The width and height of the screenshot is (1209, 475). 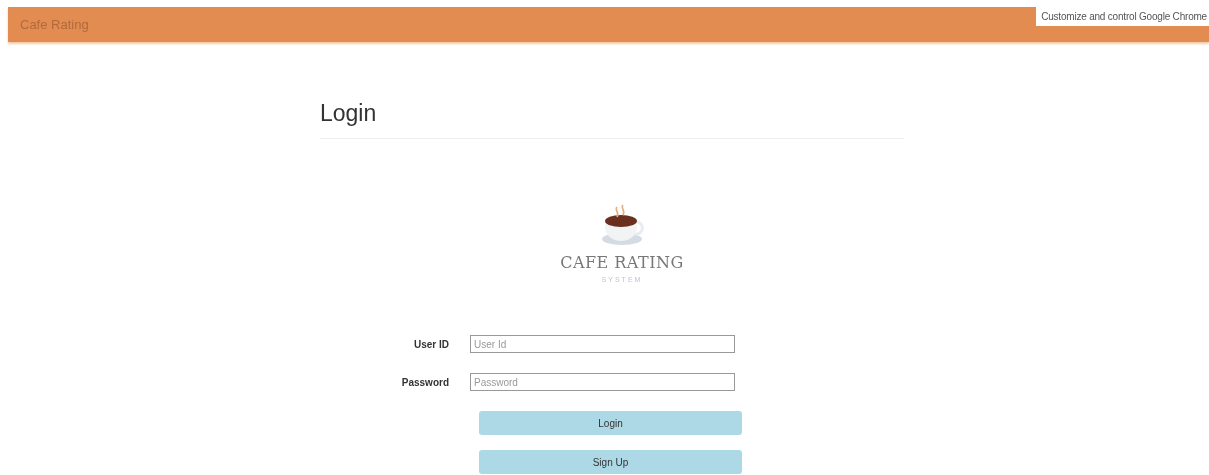 I want to click on user-id-field: User Id, so click(x=602, y=344).